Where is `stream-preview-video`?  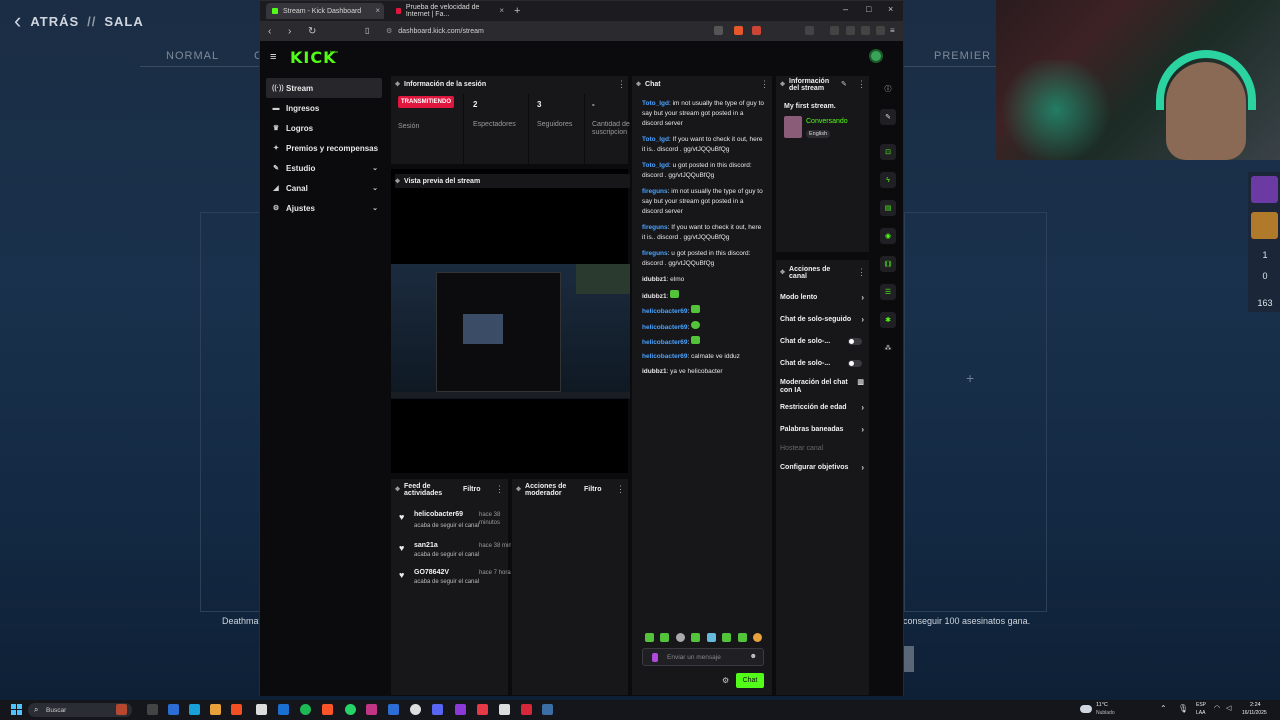 stream-preview-video is located at coordinates (510, 331).